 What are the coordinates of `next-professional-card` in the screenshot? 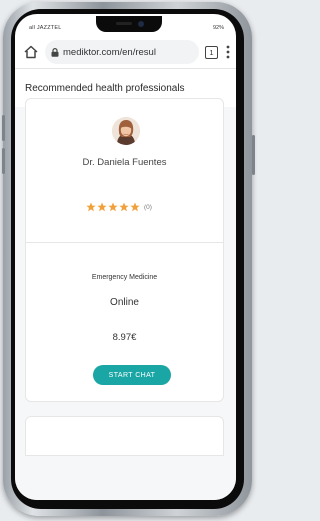 It's located at (124, 436).